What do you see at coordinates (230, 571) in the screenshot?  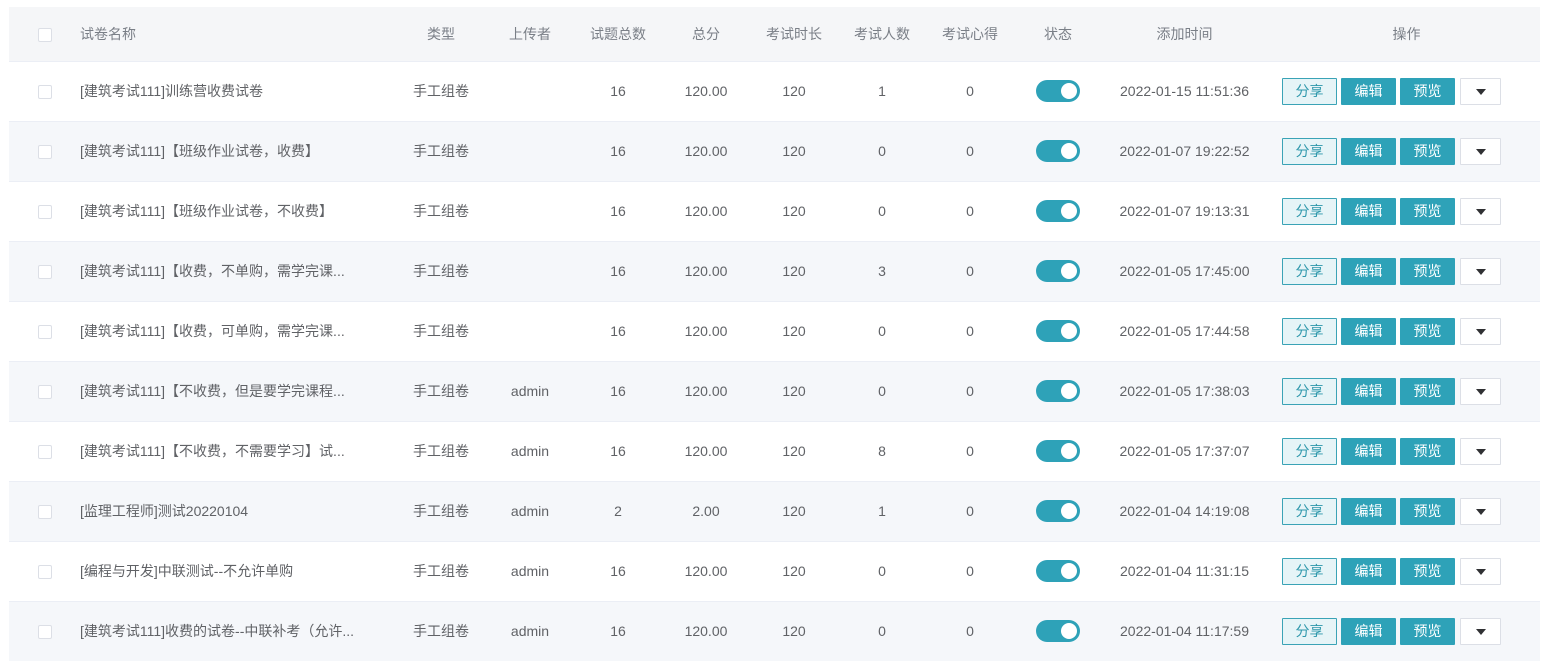 I see `paper-name: [编程与开发]中联测试--不允许单购` at bounding box center [230, 571].